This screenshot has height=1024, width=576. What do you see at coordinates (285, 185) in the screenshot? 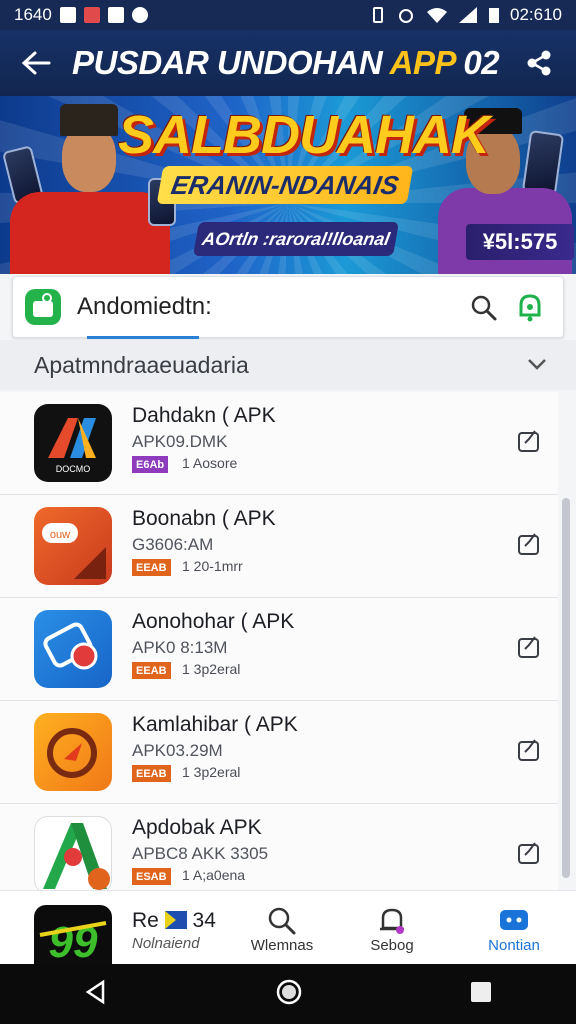
I see `banner-subheadline: ERANIN-NDANAIS` at bounding box center [285, 185].